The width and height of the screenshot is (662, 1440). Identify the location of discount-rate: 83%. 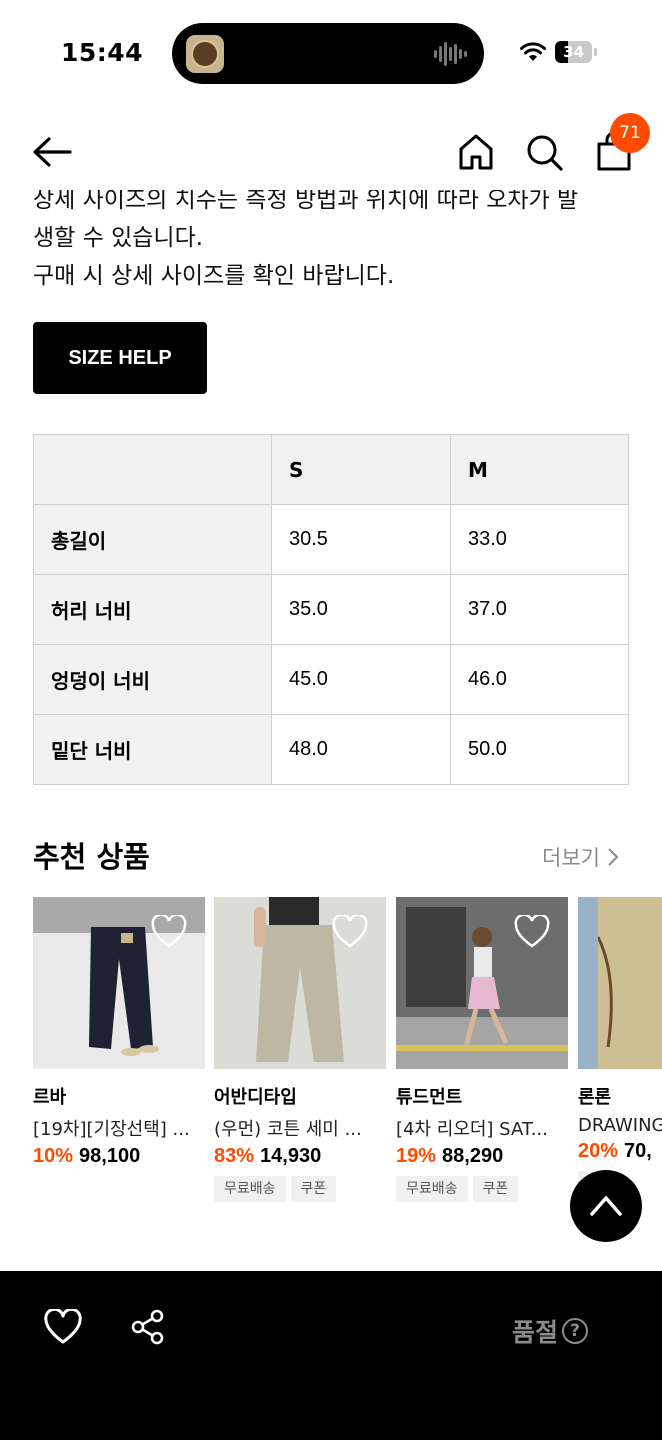
(234, 1156).